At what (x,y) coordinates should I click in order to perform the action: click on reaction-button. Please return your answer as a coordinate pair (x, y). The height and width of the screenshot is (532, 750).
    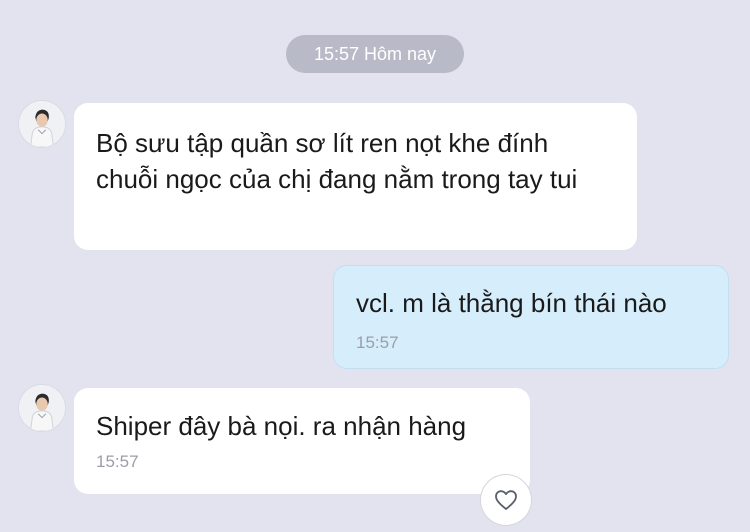
    Looking at the image, I should click on (506, 500).